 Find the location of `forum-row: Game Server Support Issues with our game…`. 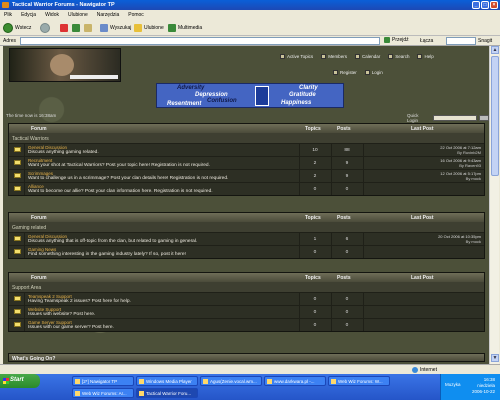

forum-row: Game Server Support Issues with our game… is located at coordinates (246, 324).